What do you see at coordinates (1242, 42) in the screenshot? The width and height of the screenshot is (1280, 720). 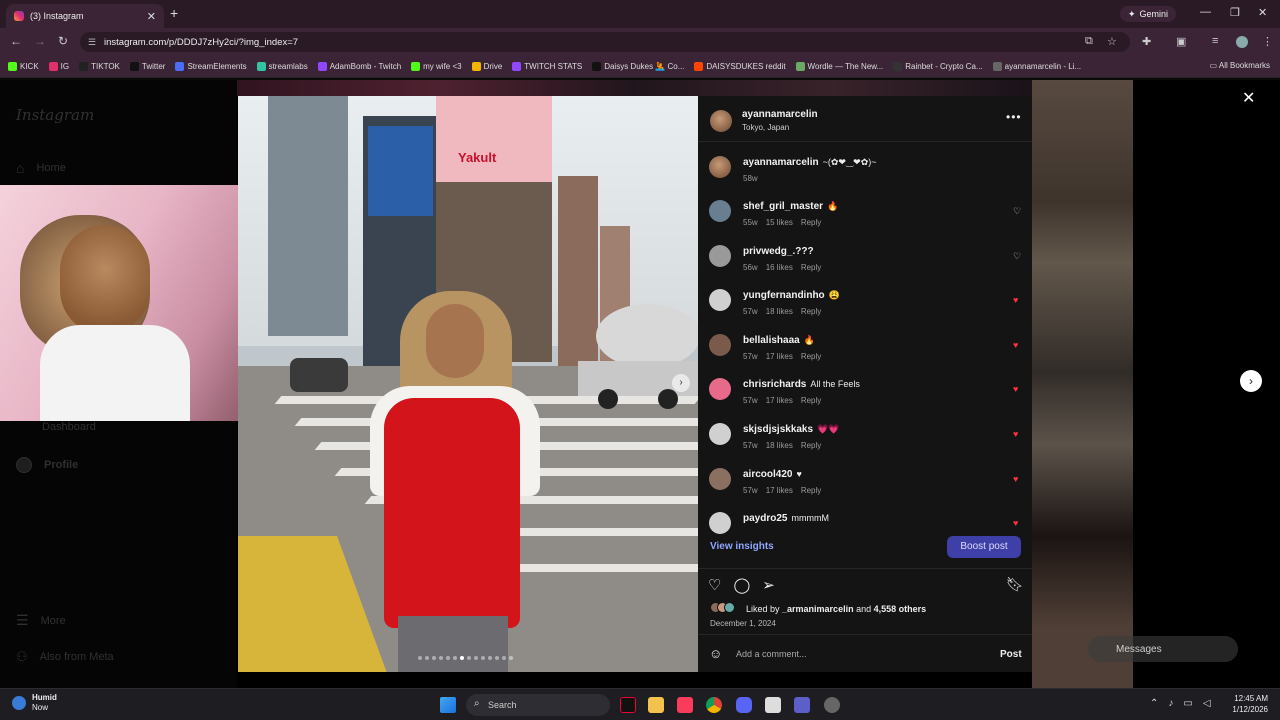 I see `profile-avatar-icon` at bounding box center [1242, 42].